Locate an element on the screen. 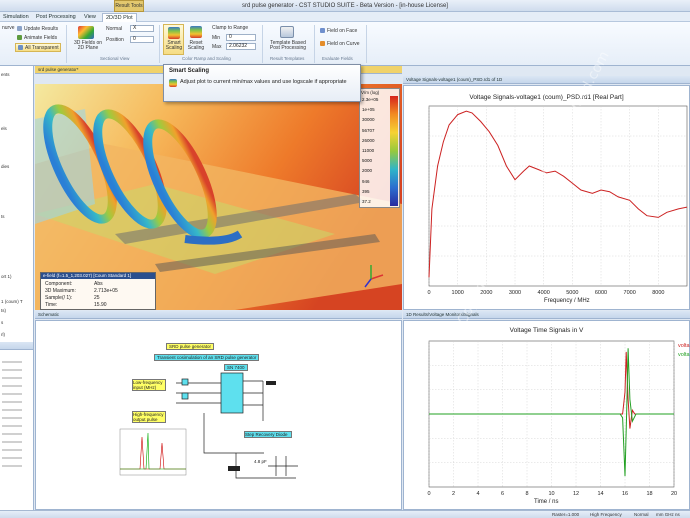 This screenshot has width=690, height=518. x-tick-label: 10 is located at coordinates (551, 494).